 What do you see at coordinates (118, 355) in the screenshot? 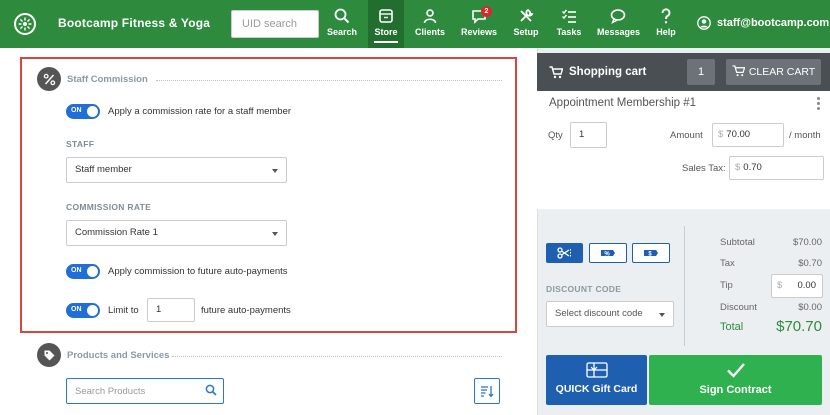
I see `products-services-title: Products and Services` at bounding box center [118, 355].